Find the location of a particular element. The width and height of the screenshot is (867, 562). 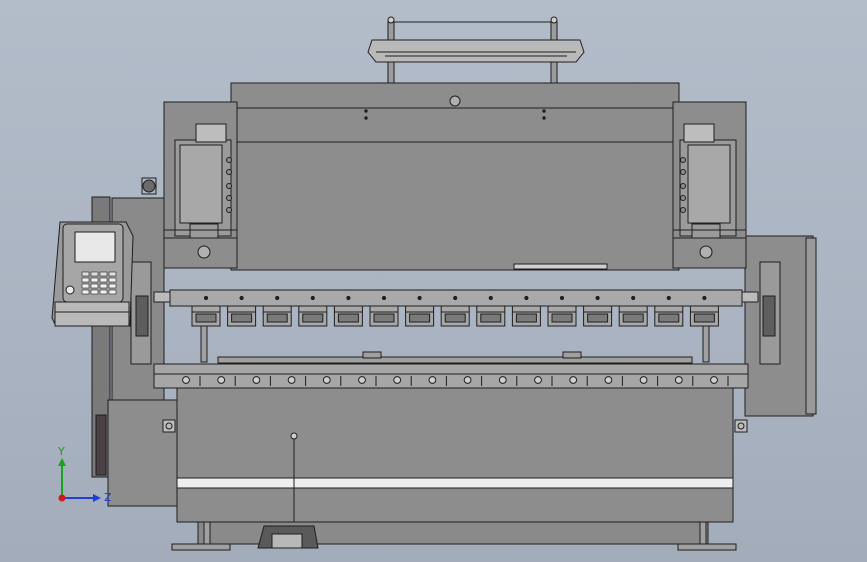

top-cover is located at coordinates (476, 51).